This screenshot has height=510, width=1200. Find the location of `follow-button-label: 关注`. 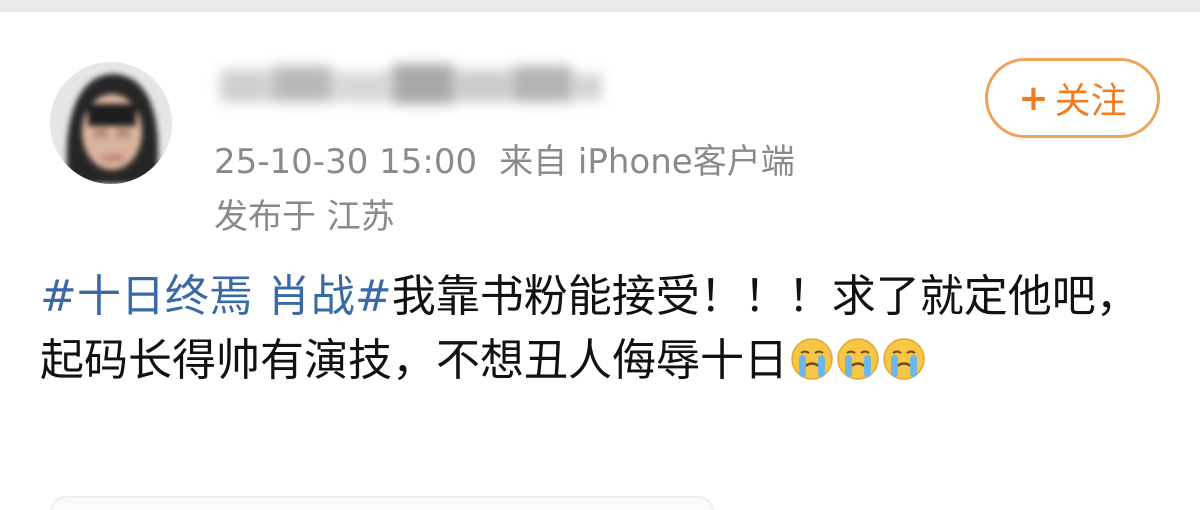

follow-button-label: 关注 is located at coordinates (1090, 101).